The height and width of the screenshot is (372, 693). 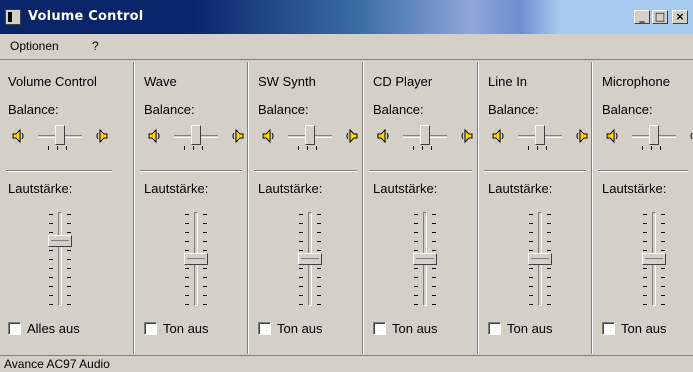 What do you see at coordinates (508, 81) in the screenshot?
I see `channel-name: Line In` at bounding box center [508, 81].